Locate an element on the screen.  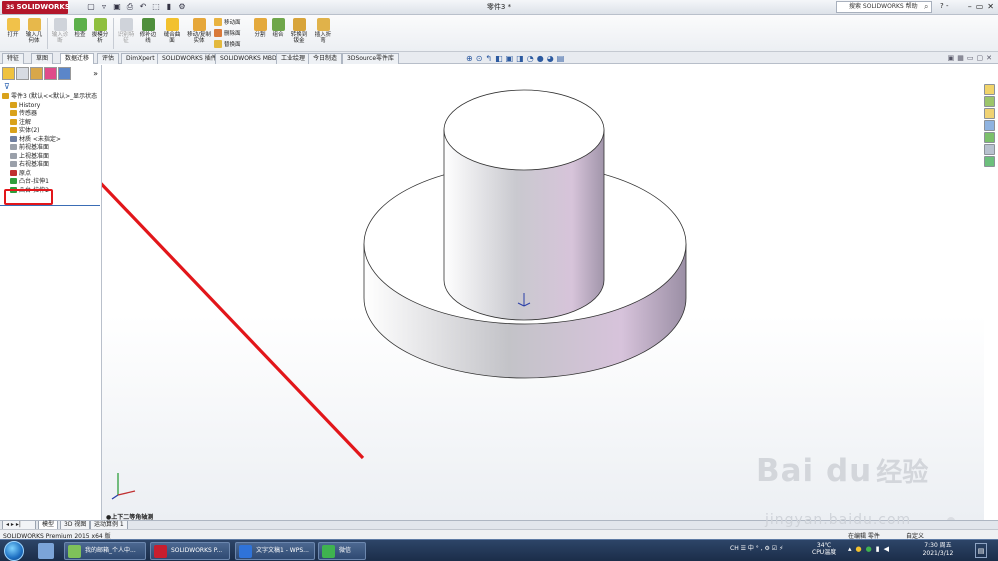
view-palette-icon is located at coordinates (989, 125).